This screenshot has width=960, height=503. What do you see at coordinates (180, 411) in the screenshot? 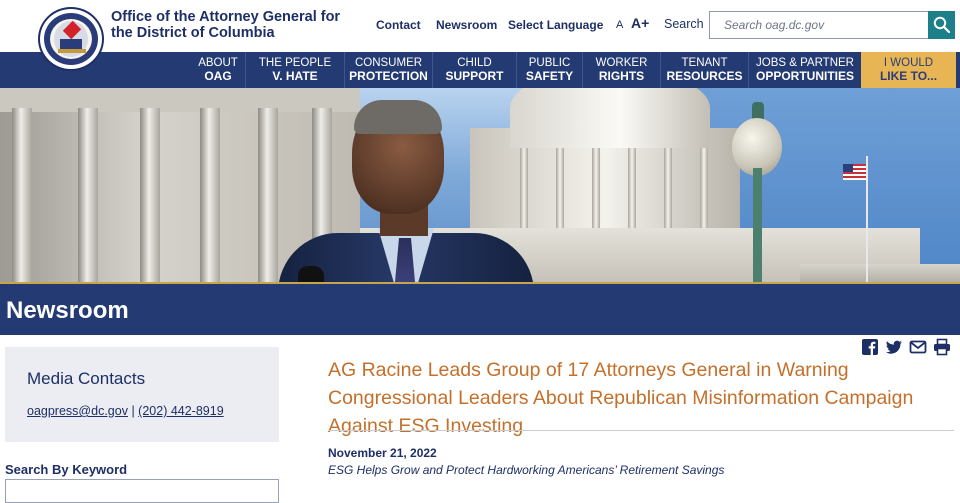
I see `media-phone-link: (202) 442-8919` at bounding box center [180, 411].